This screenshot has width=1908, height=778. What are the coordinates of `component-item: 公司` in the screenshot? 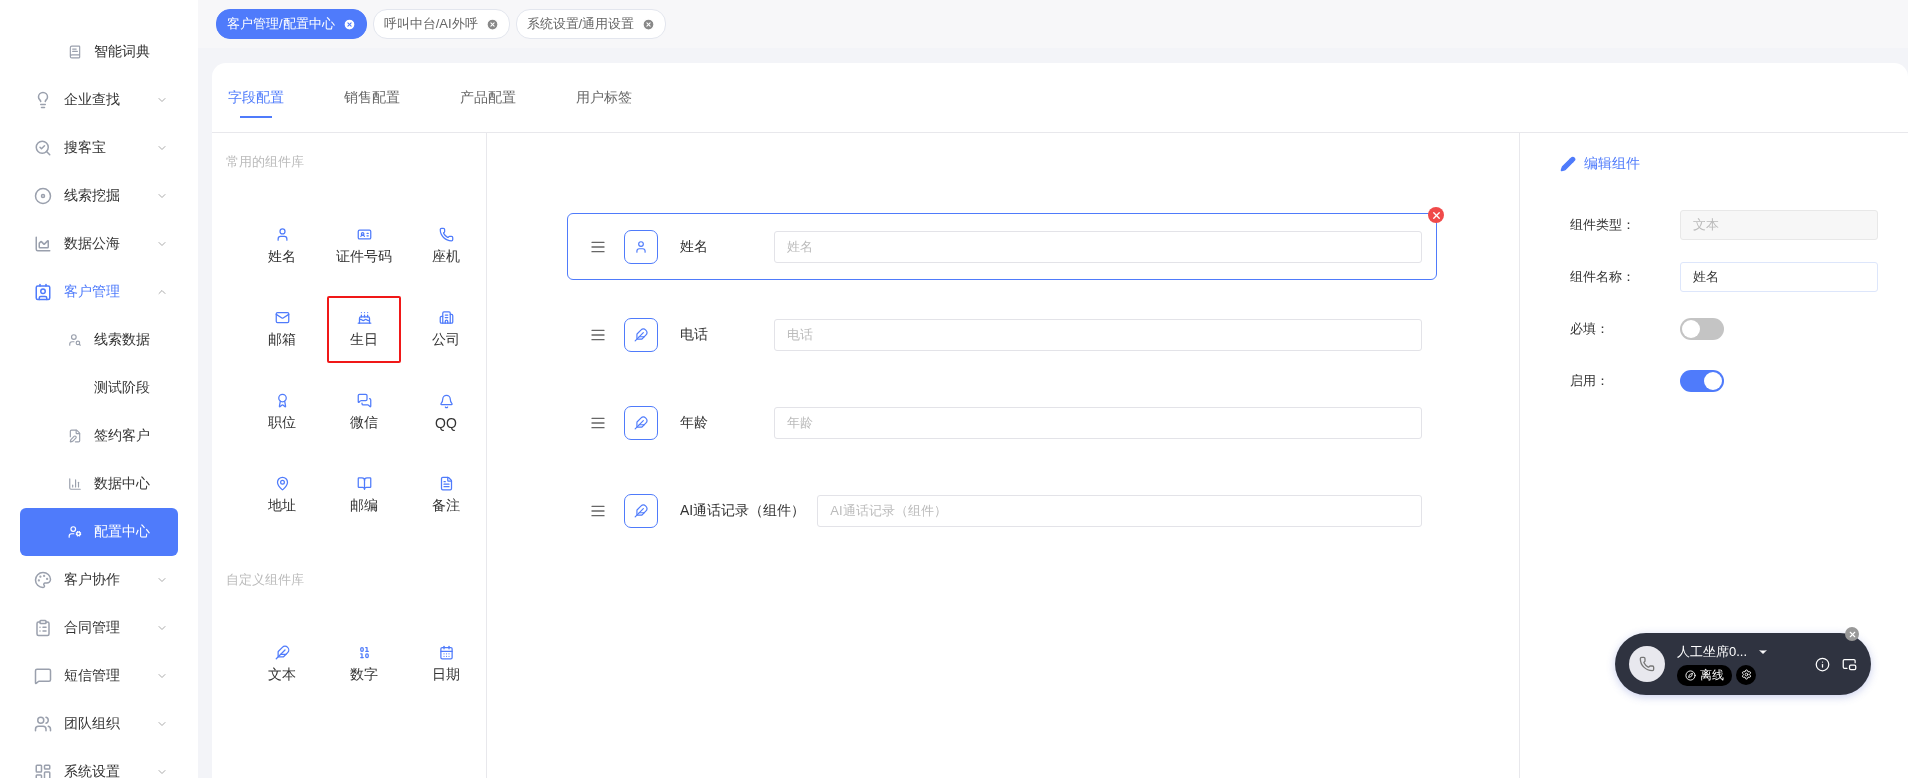 It's located at (446, 329).